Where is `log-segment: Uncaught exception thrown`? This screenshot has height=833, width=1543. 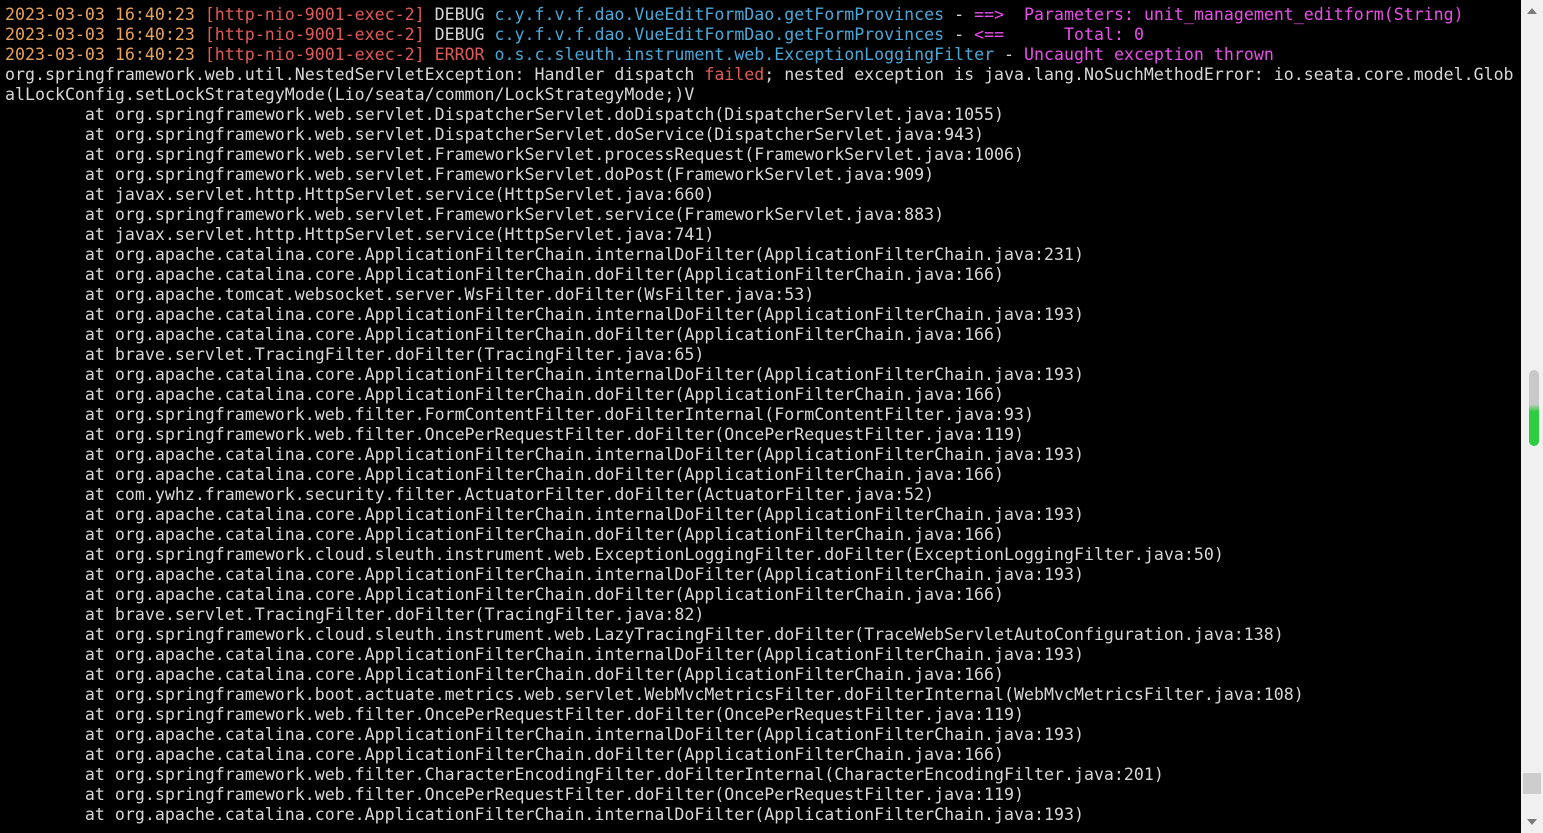
log-segment: Uncaught exception thrown is located at coordinates (1149, 54).